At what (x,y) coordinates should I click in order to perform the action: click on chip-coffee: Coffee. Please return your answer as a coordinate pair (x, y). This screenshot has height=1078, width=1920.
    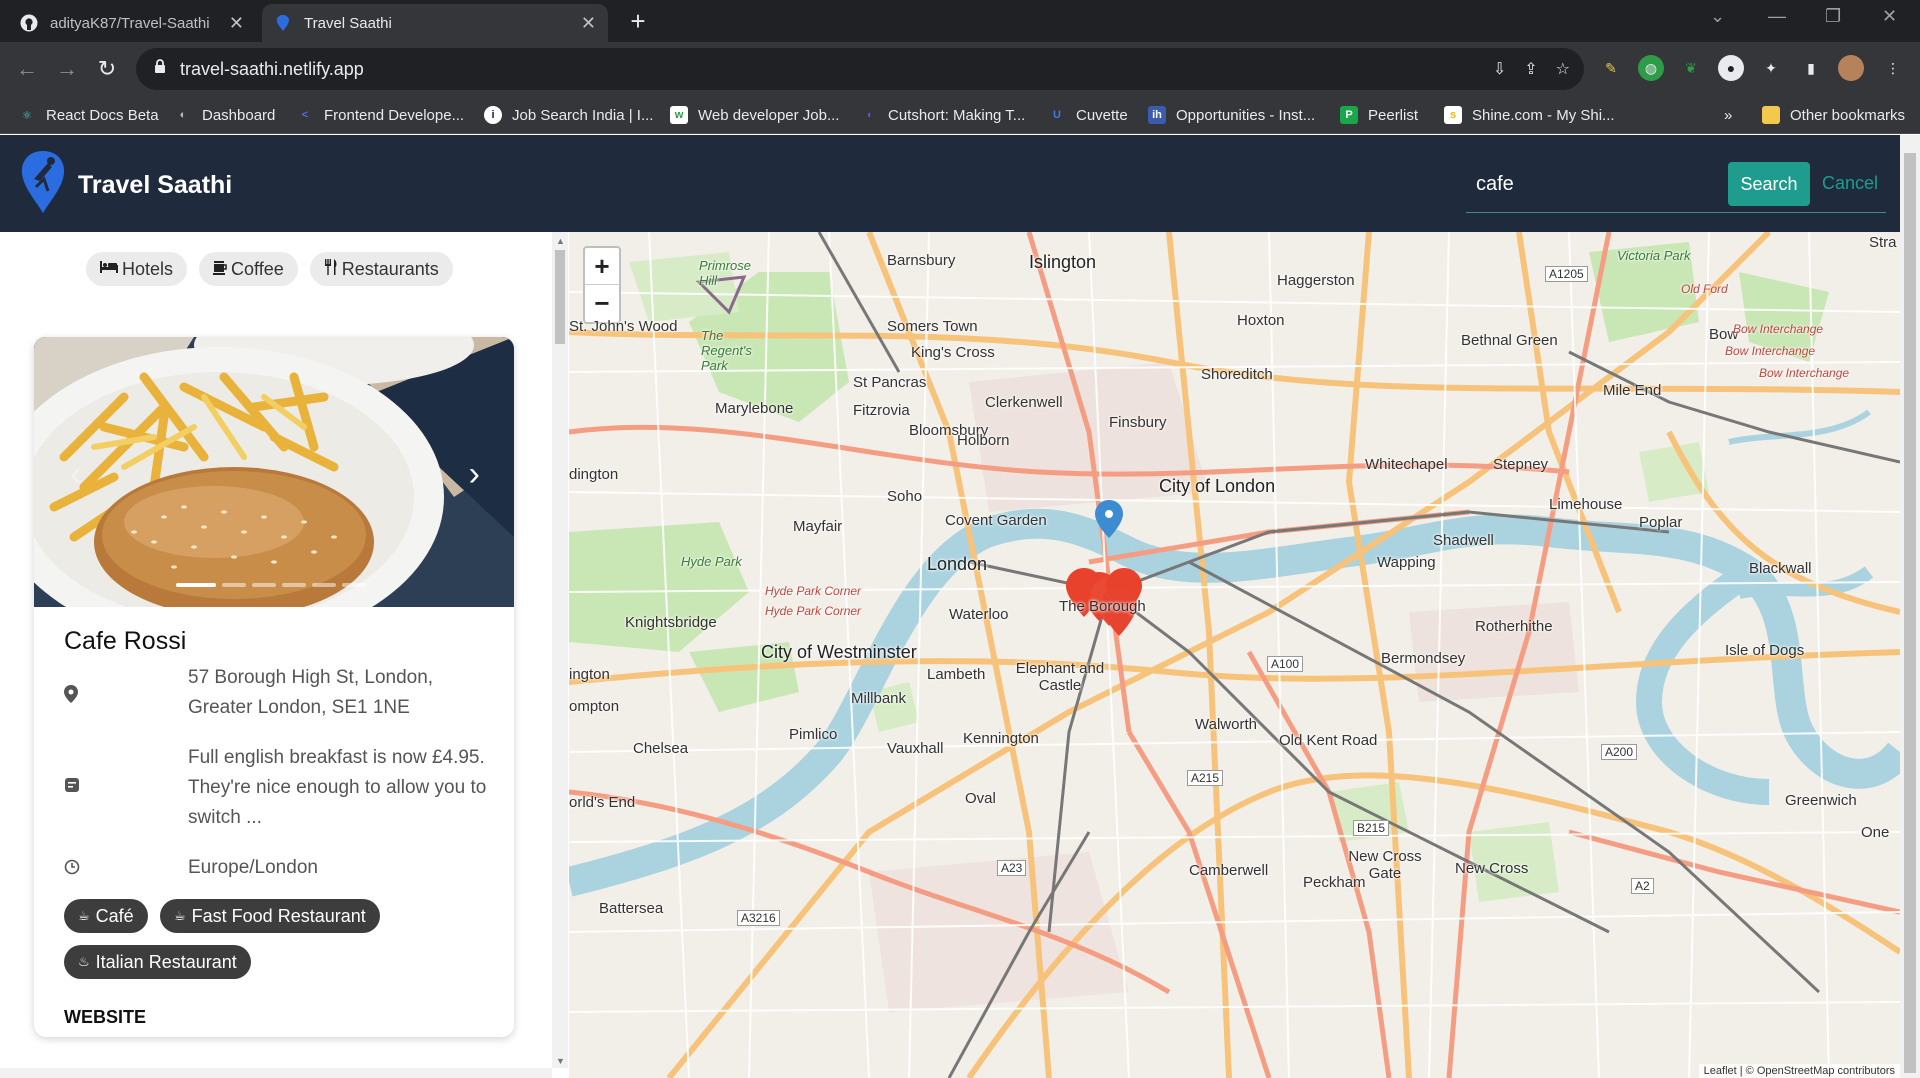
    Looking at the image, I should click on (248, 269).